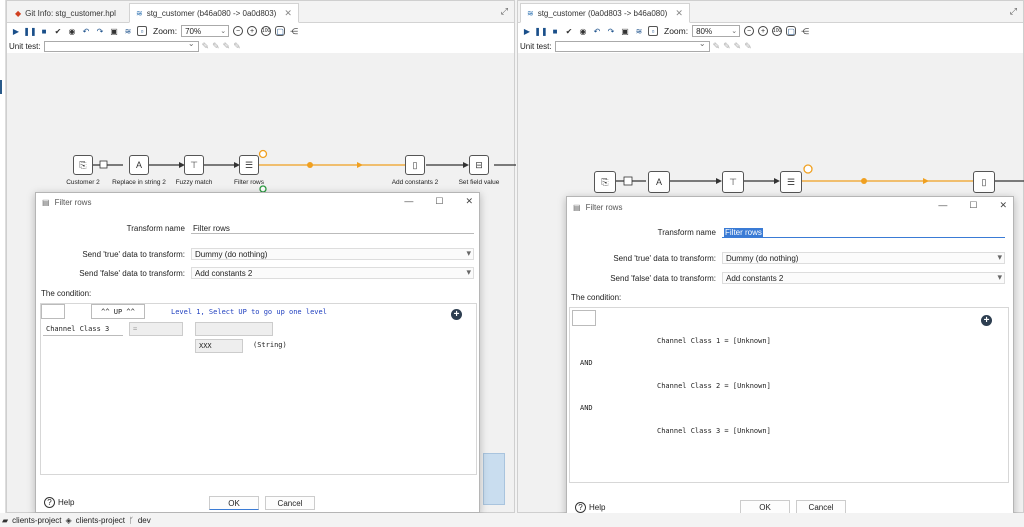 Image resolution: width=1024 pixels, height=527 pixels. What do you see at coordinates (714, 386) in the screenshot?
I see `condition-row: Channel Class 2 = [Unknown]` at bounding box center [714, 386].